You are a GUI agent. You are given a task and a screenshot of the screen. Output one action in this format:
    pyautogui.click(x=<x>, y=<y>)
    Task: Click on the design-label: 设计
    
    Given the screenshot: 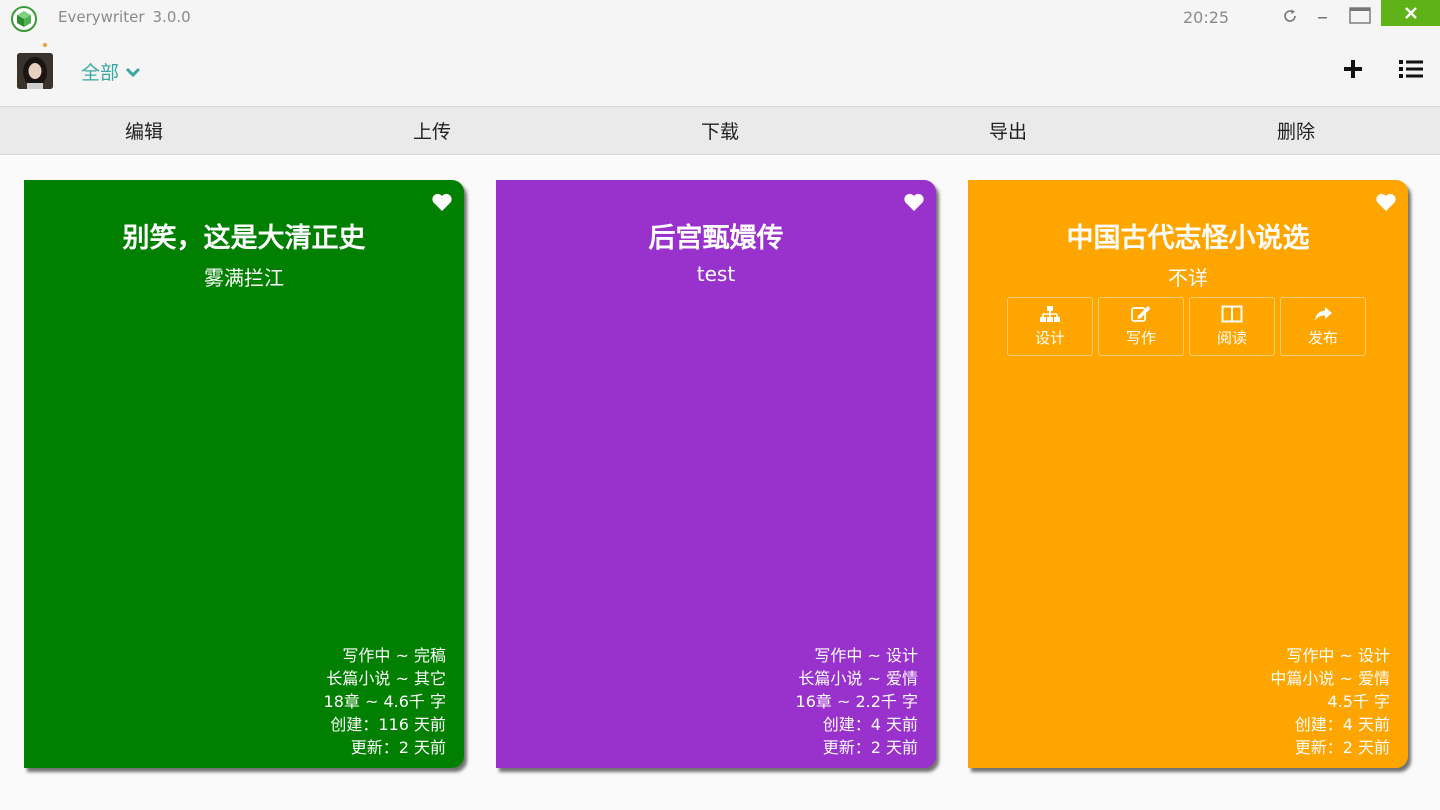 What is the action you would take?
    pyautogui.click(x=1049, y=338)
    